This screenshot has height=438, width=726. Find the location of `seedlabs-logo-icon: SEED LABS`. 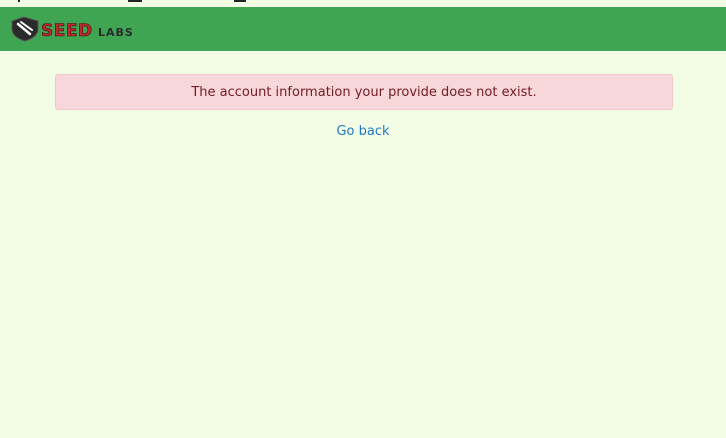

seedlabs-logo-icon: SEED LABS is located at coordinates (72, 29).